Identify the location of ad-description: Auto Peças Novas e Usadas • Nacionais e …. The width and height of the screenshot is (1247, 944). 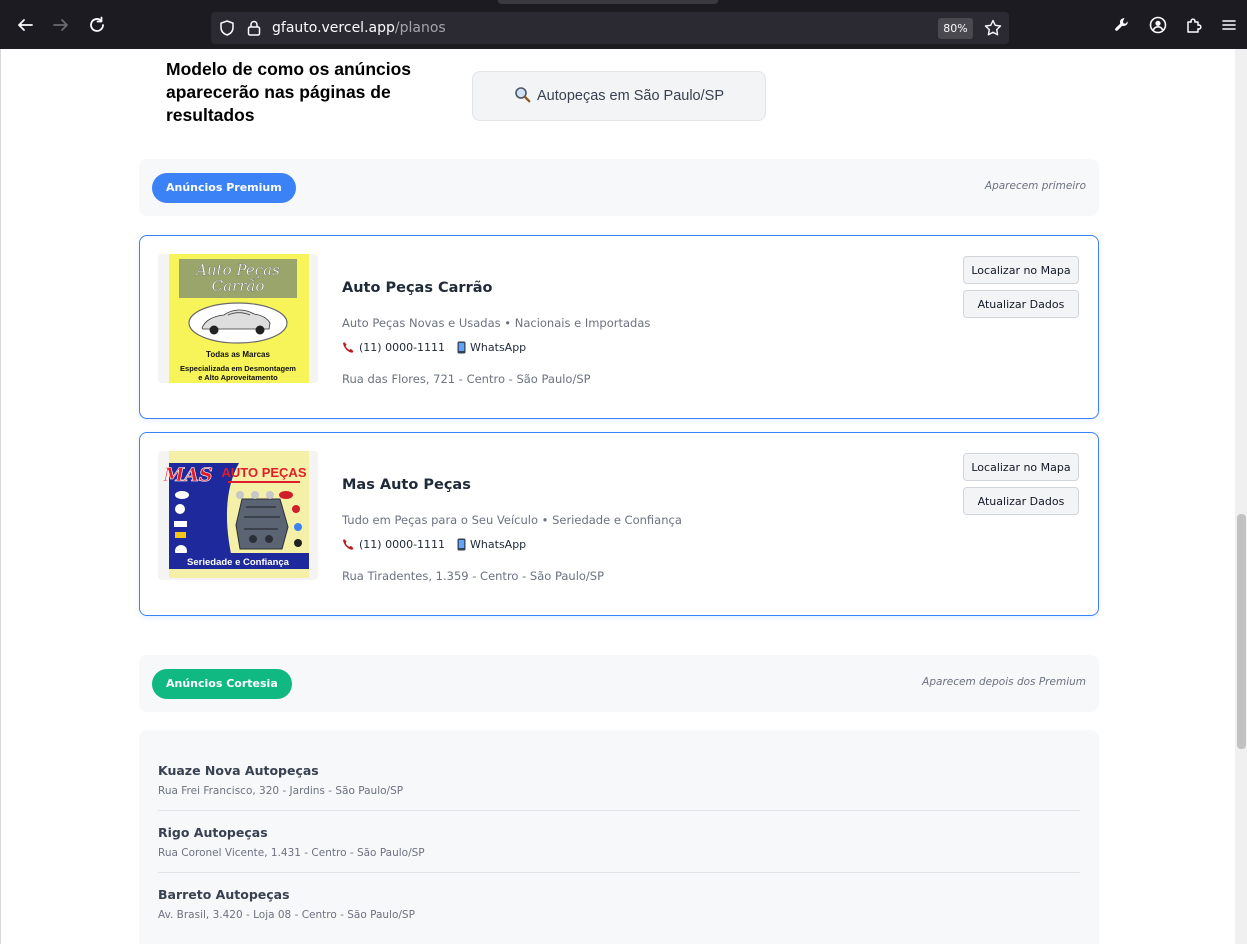
(496, 323).